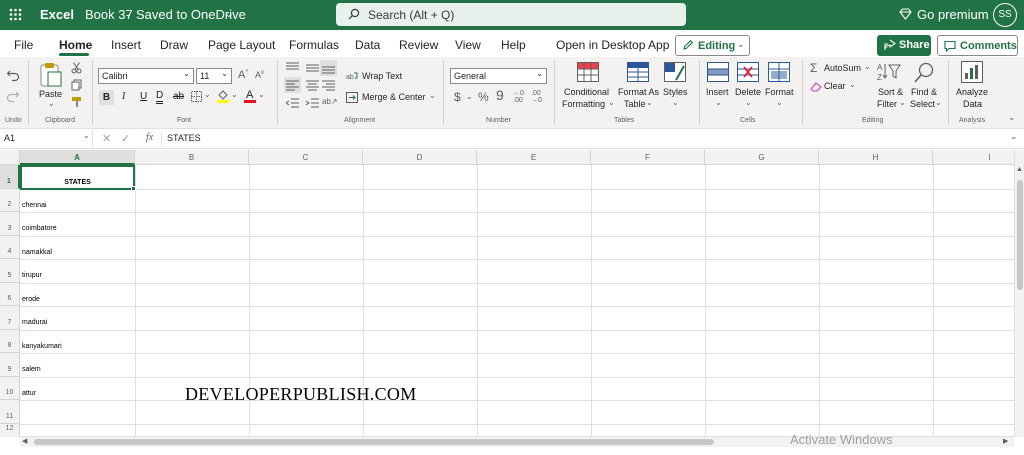 Image resolution: width=1024 pixels, height=455 pixels. What do you see at coordinates (518, 97) in the screenshot?
I see `increase-decimal-icon: ←0.00` at bounding box center [518, 97].